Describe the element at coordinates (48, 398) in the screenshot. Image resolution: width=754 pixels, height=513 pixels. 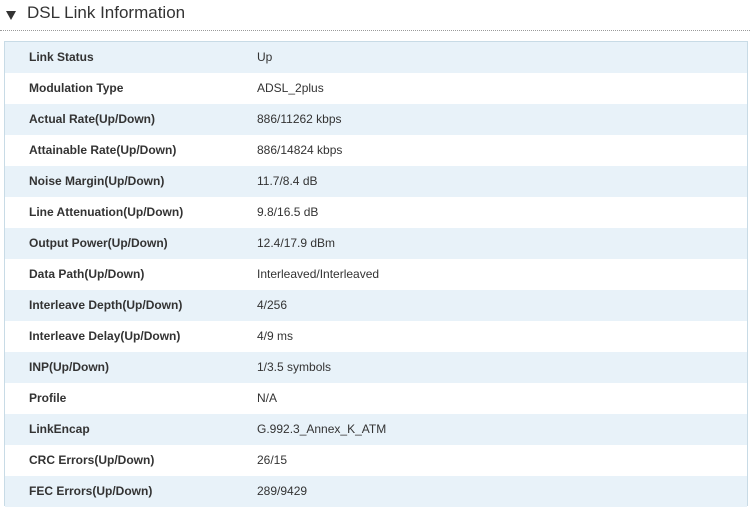
I see `row-label: Profile` at that location.